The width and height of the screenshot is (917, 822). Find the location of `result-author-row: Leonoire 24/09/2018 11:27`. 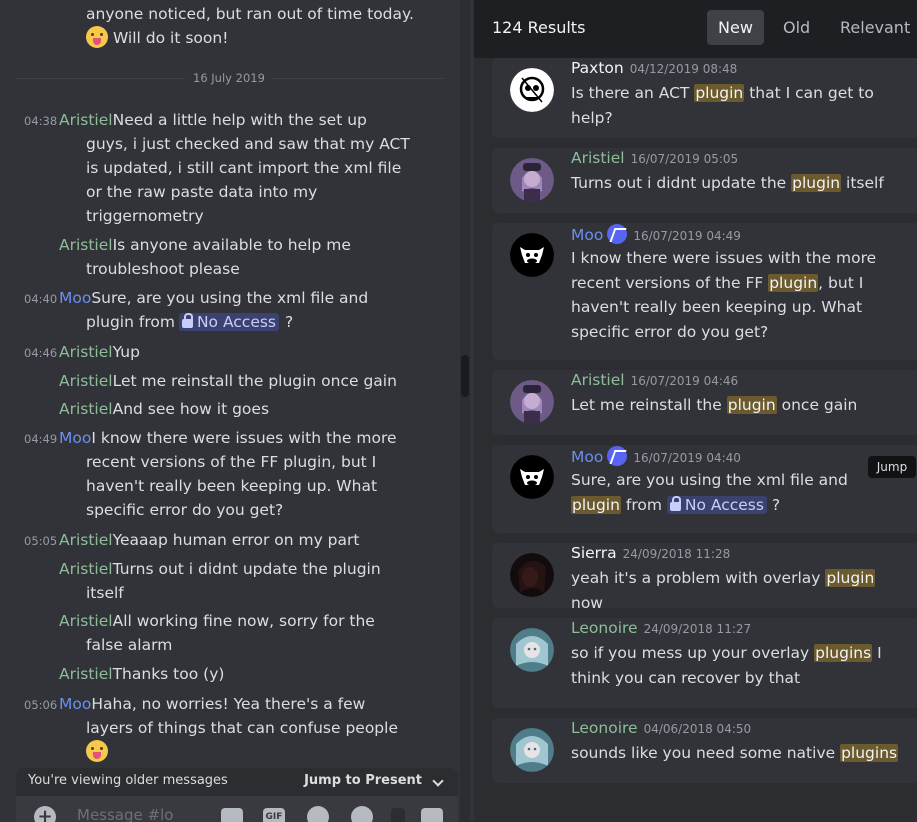

result-author-row: Leonoire 24/09/2018 11:27 is located at coordinates (661, 628).